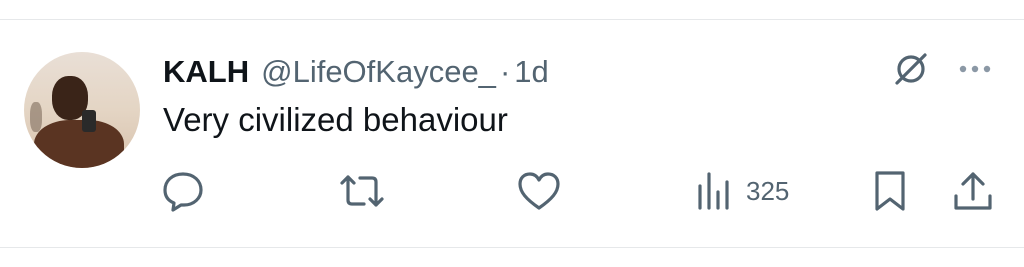 The image size is (1024, 267). I want to click on retweet-icon, so click(362, 191).